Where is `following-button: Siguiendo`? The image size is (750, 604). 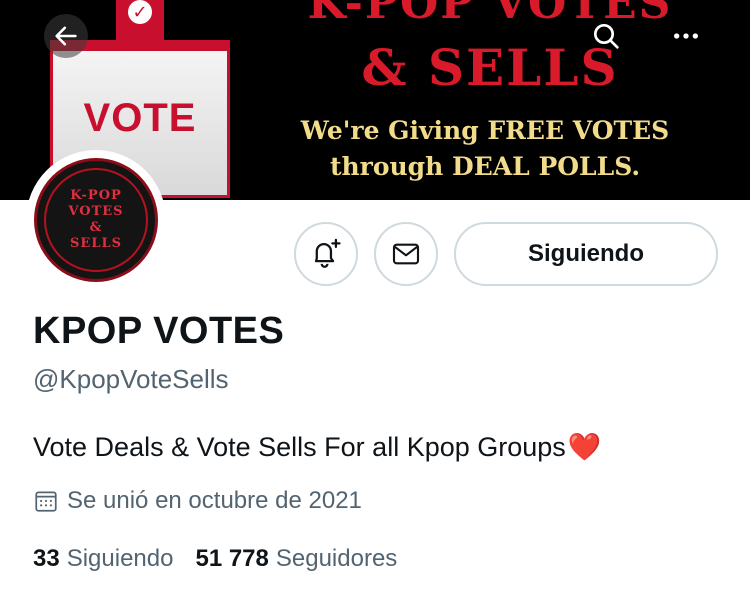
following-button: Siguiendo is located at coordinates (586, 254).